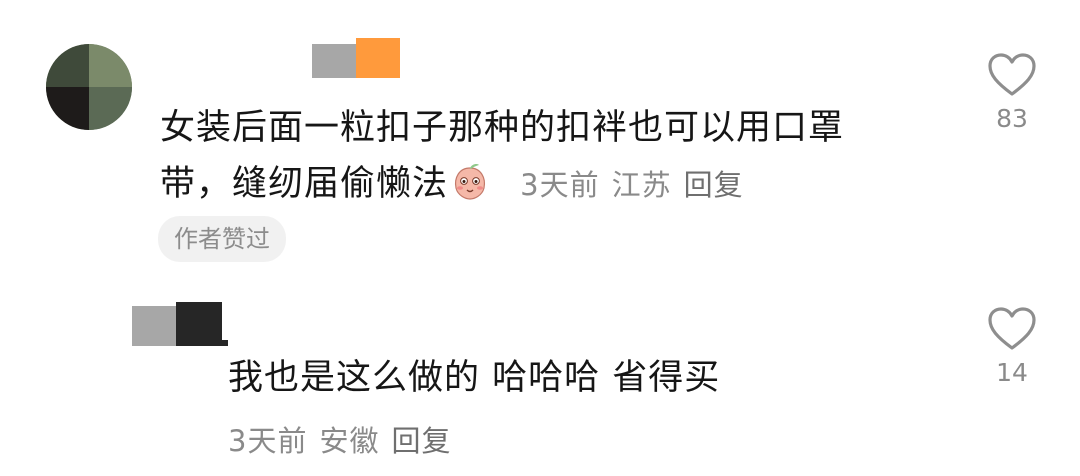 This screenshot has height=476, width=1080. I want to click on comment-meta: 3天前 安徽 回复, so click(345, 439).